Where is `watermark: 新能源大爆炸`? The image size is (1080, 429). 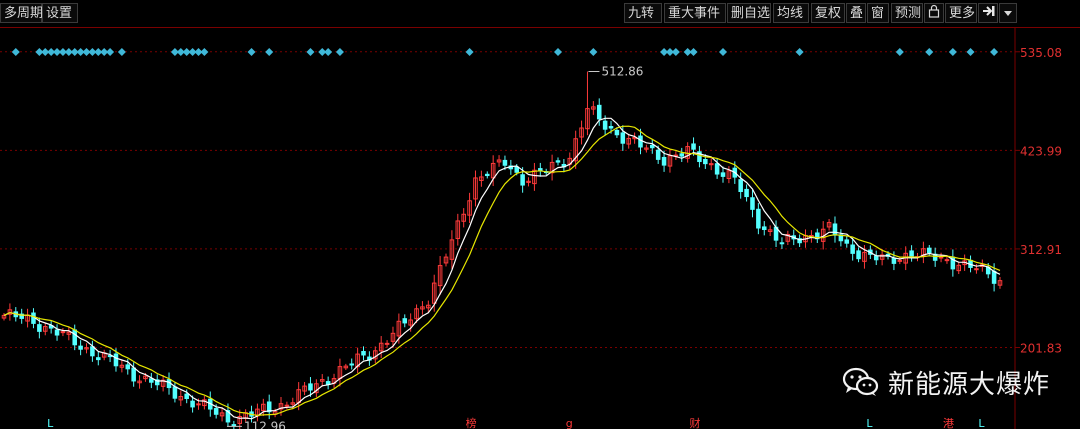
watermark: 新能源大爆炸 is located at coordinates (946, 382).